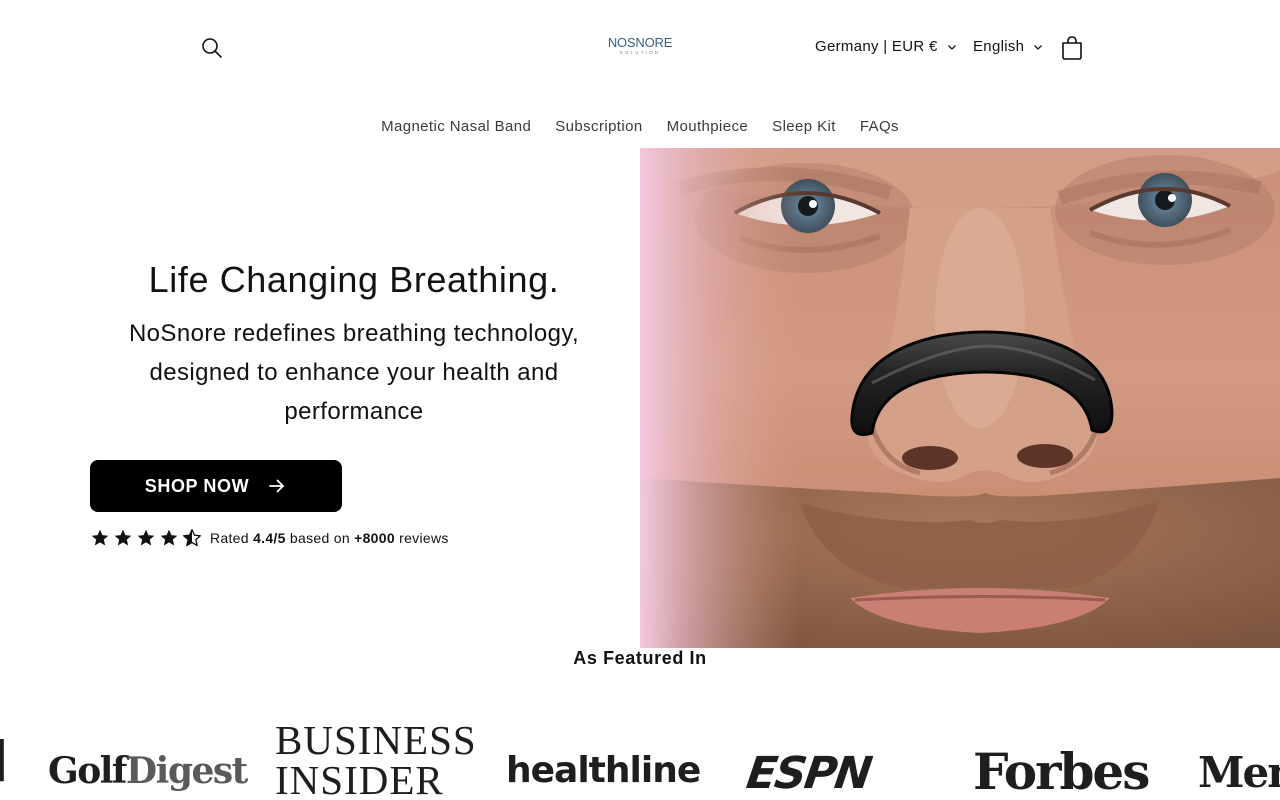 The image size is (1280, 800). What do you see at coordinates (277, 486) in the screenshot?
I see `arrow-right-icon` at bounding box center [277, 486].